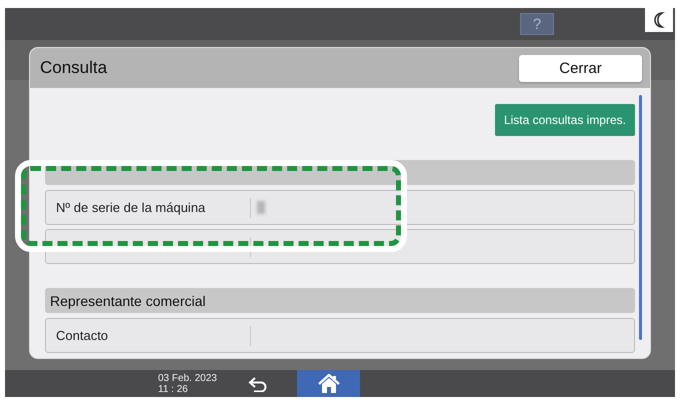 Image resolution: width=682 pixels, height=407 pixels. Describe the element at coordinates (640, 217) in the screenshot. I see `scrollbar` at that location.